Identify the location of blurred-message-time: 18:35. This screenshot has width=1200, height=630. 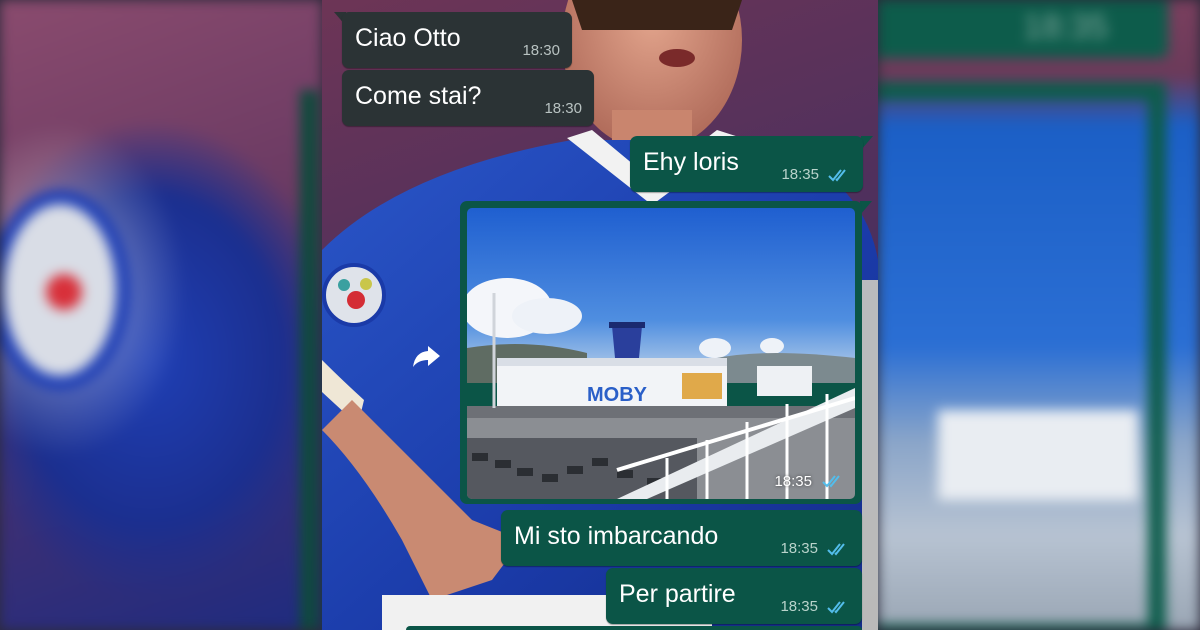
(1065, 27).